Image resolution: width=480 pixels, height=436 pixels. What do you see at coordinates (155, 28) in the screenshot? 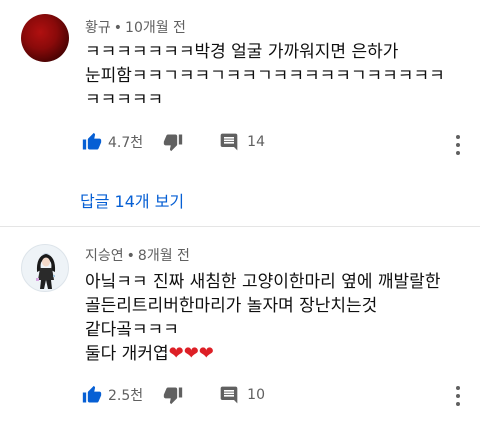
I see `comment-age: 10개월 전` at bounding box center [155, 28].